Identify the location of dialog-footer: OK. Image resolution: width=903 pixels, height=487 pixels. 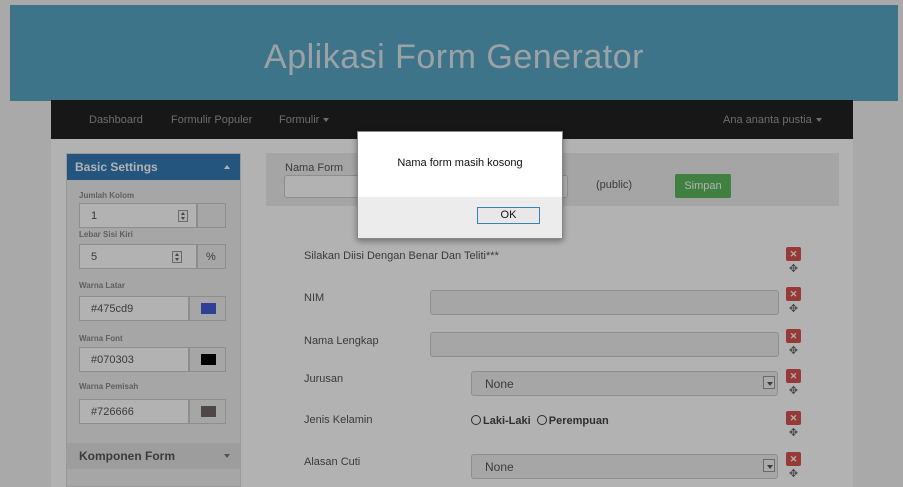
(460, 217).